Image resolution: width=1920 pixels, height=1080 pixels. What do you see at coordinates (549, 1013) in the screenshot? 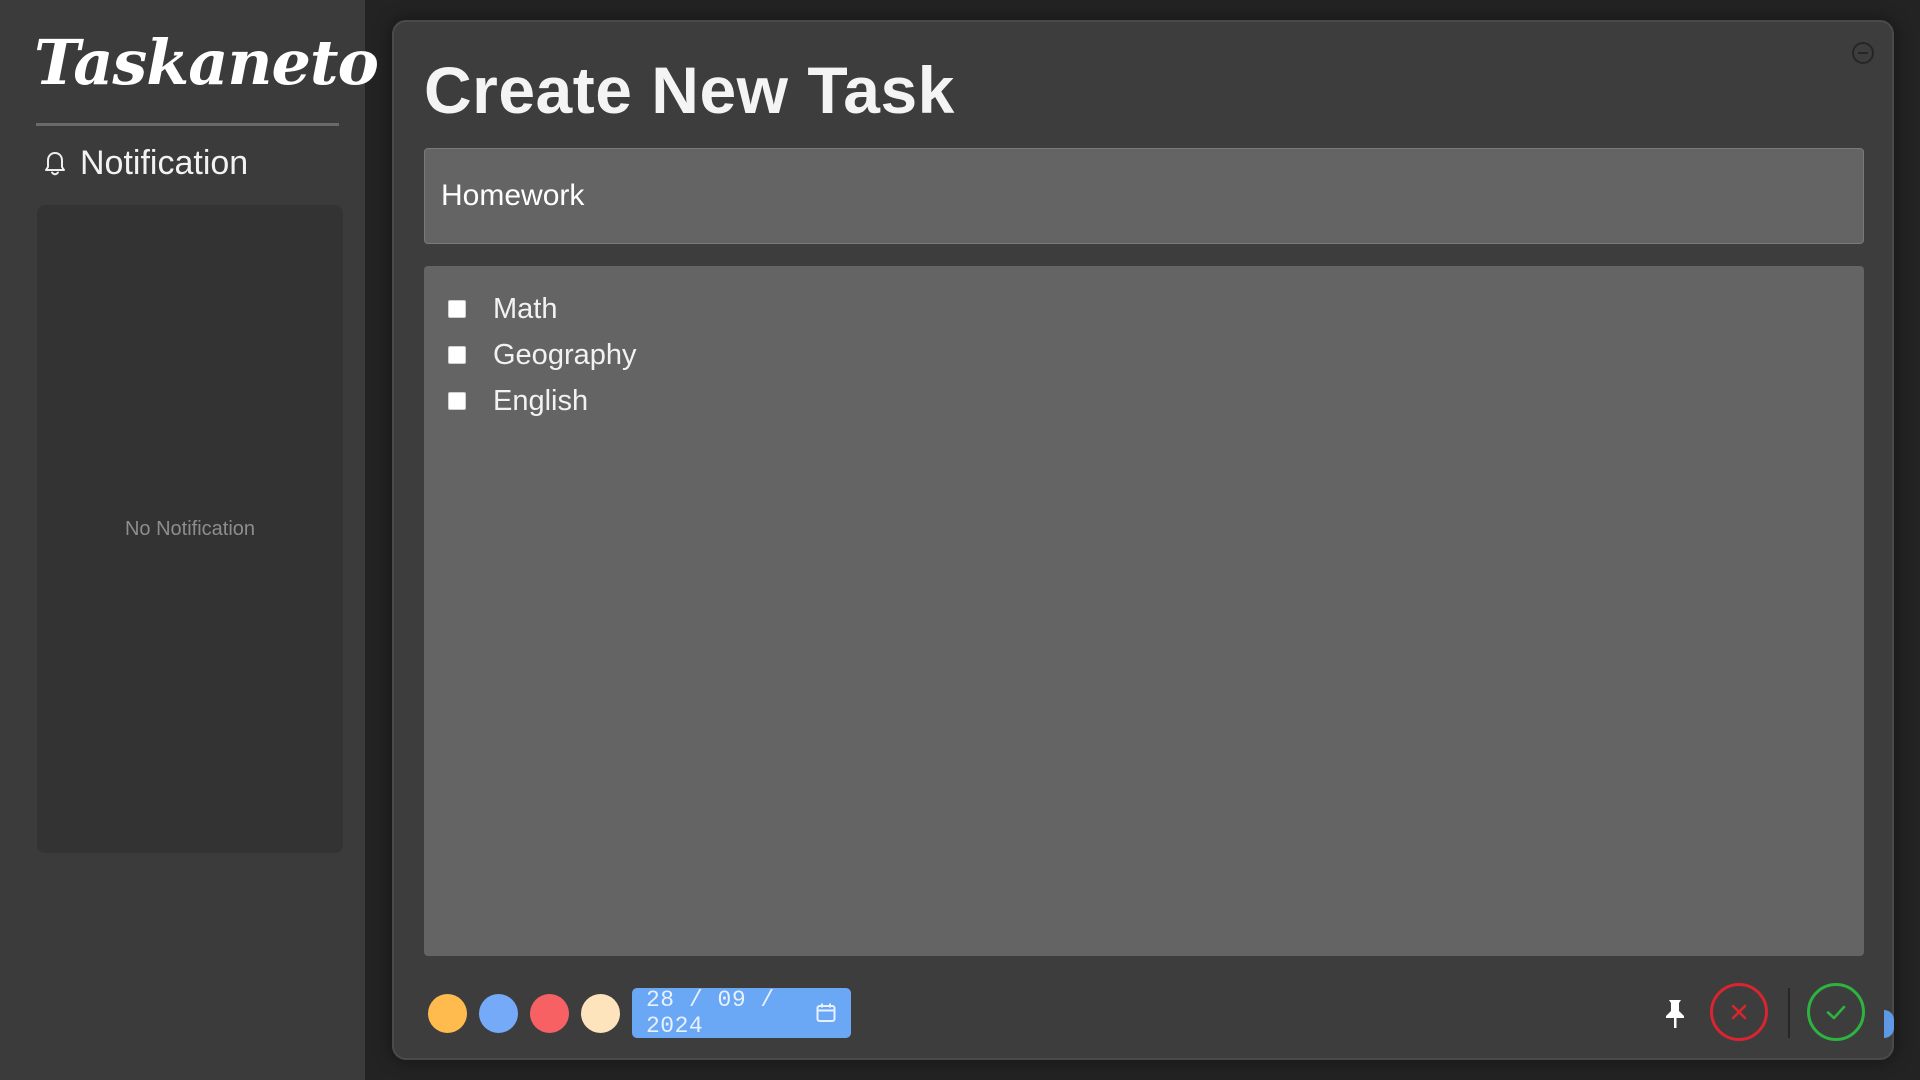
I see `color-swatch-red` at bounding box center [549, 1013].